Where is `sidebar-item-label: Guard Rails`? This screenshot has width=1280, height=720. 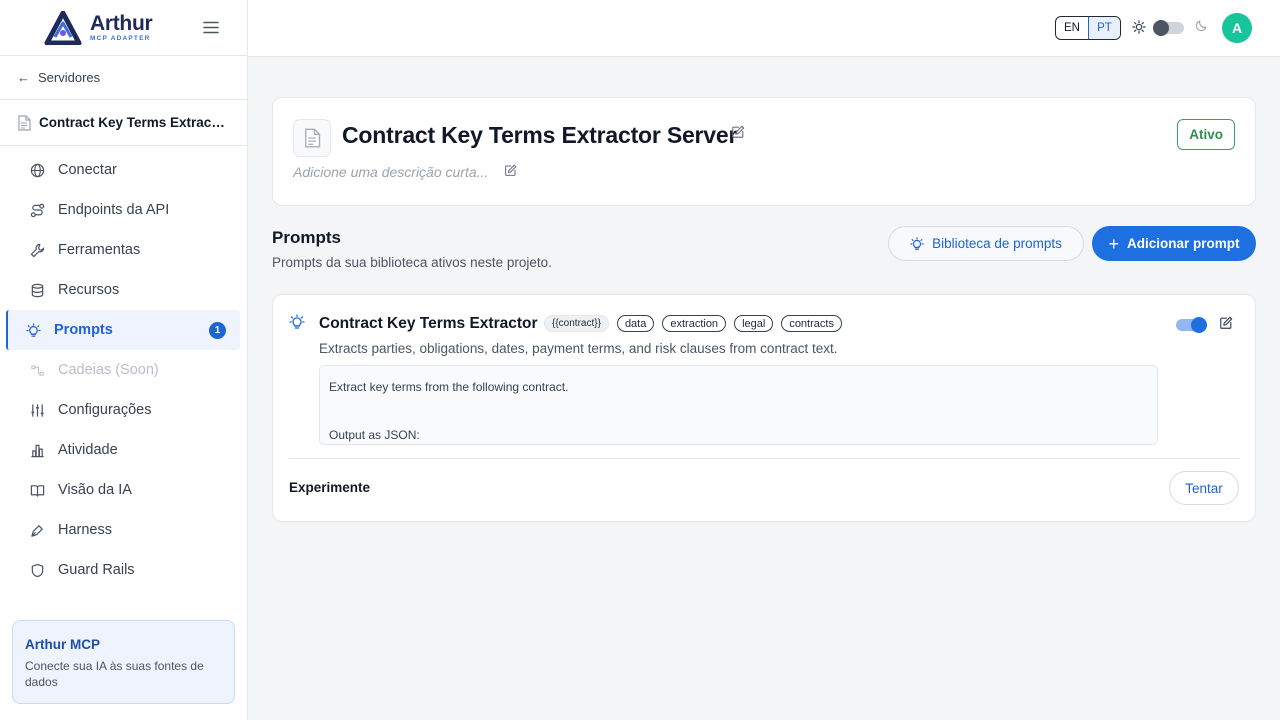 sidebar-item-label: Guard Rails is located at coordinates (96, 570).